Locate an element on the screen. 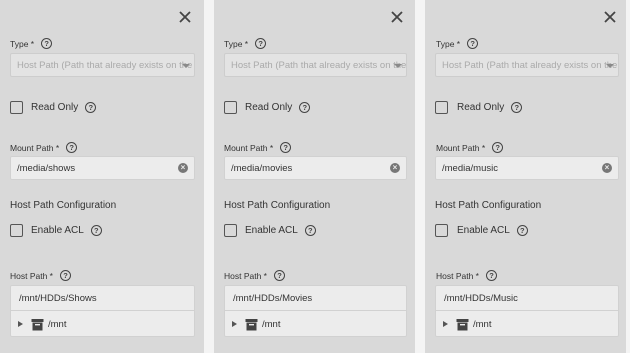 This screenshot has width=630, height=353. host-path-explorer: /mnt/HDDs/Shows /mnt is located at coordinates (102, 311).